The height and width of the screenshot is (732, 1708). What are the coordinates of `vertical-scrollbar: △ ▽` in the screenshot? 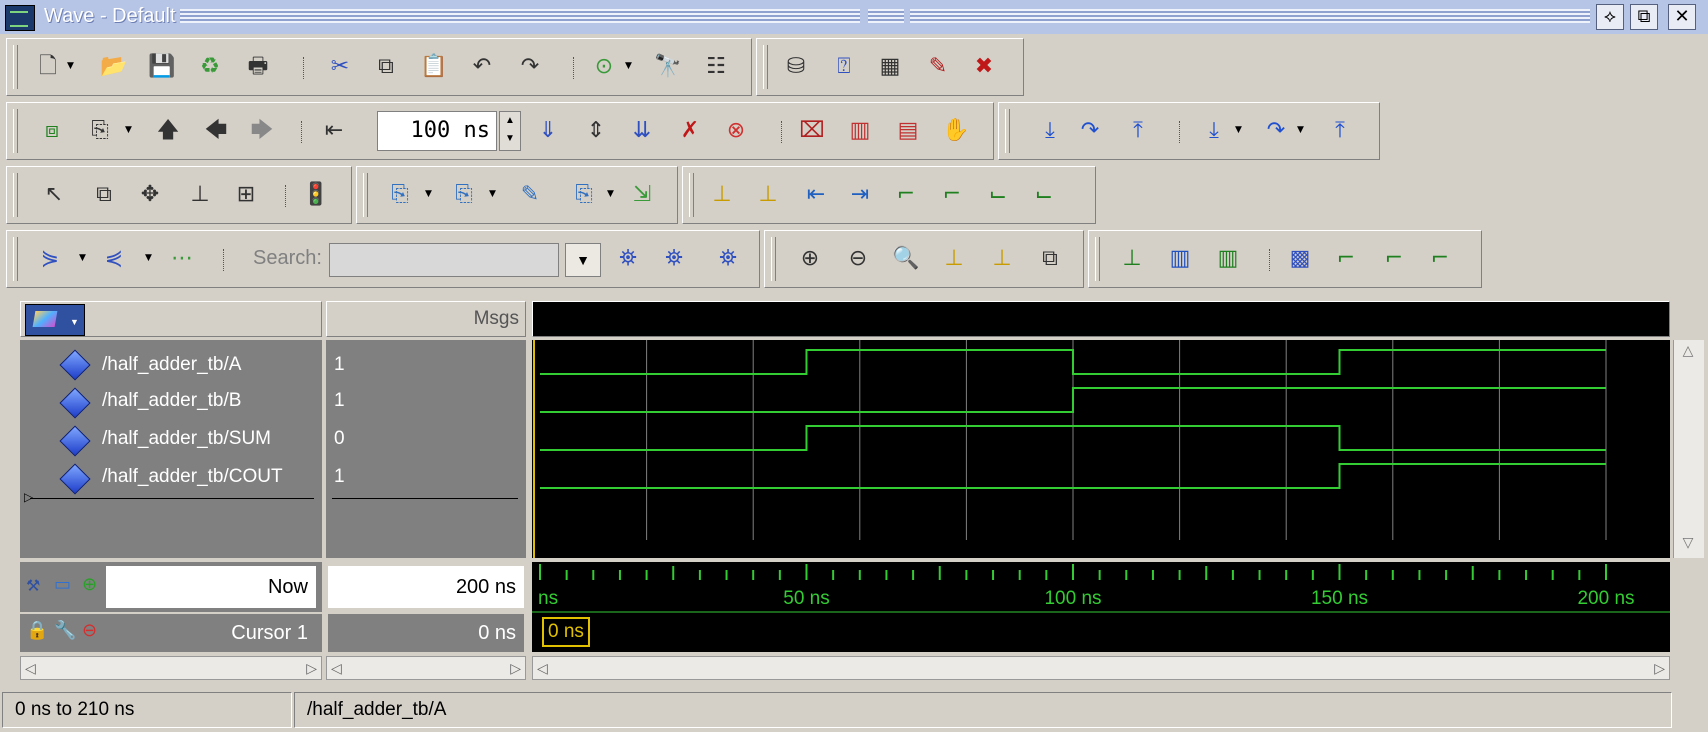 It's located at (1688, 449).